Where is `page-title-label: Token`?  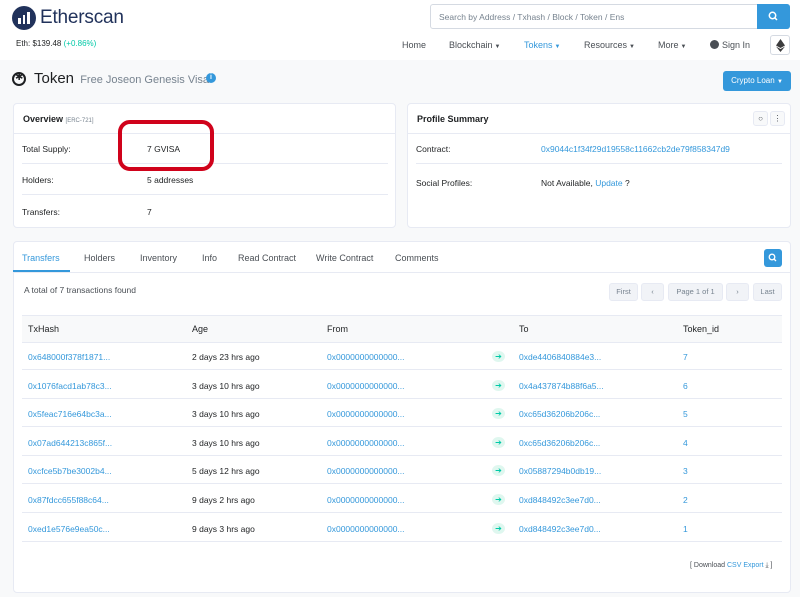 page-title-label: Token is located at coordinates (54, 78).